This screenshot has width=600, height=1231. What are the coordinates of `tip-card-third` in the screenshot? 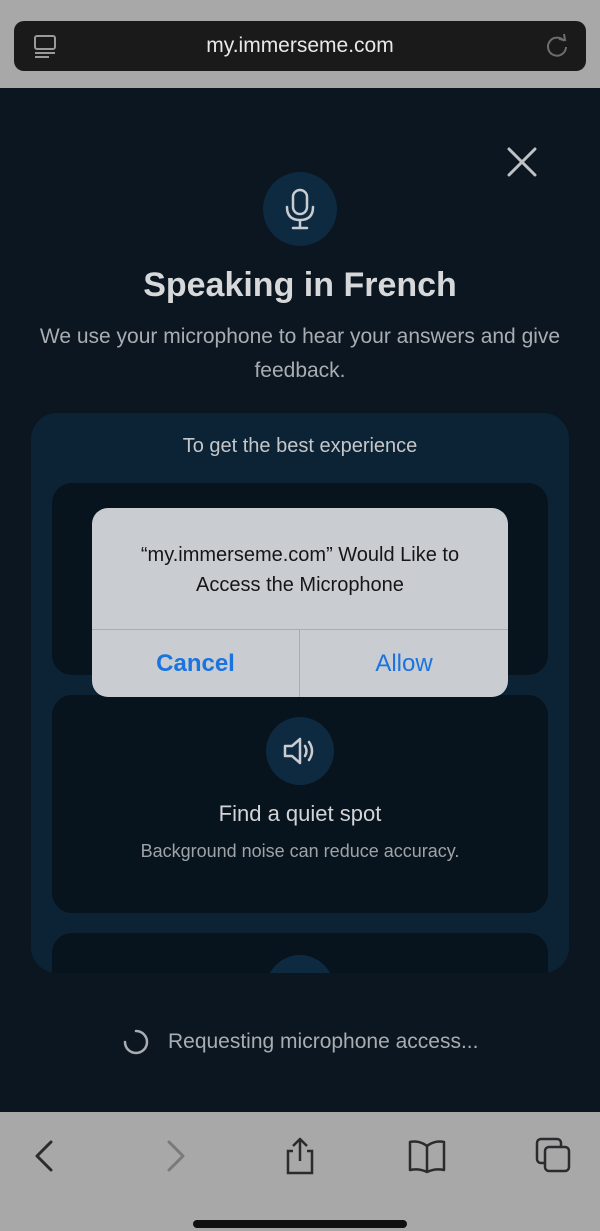 It's located at (300, 953).